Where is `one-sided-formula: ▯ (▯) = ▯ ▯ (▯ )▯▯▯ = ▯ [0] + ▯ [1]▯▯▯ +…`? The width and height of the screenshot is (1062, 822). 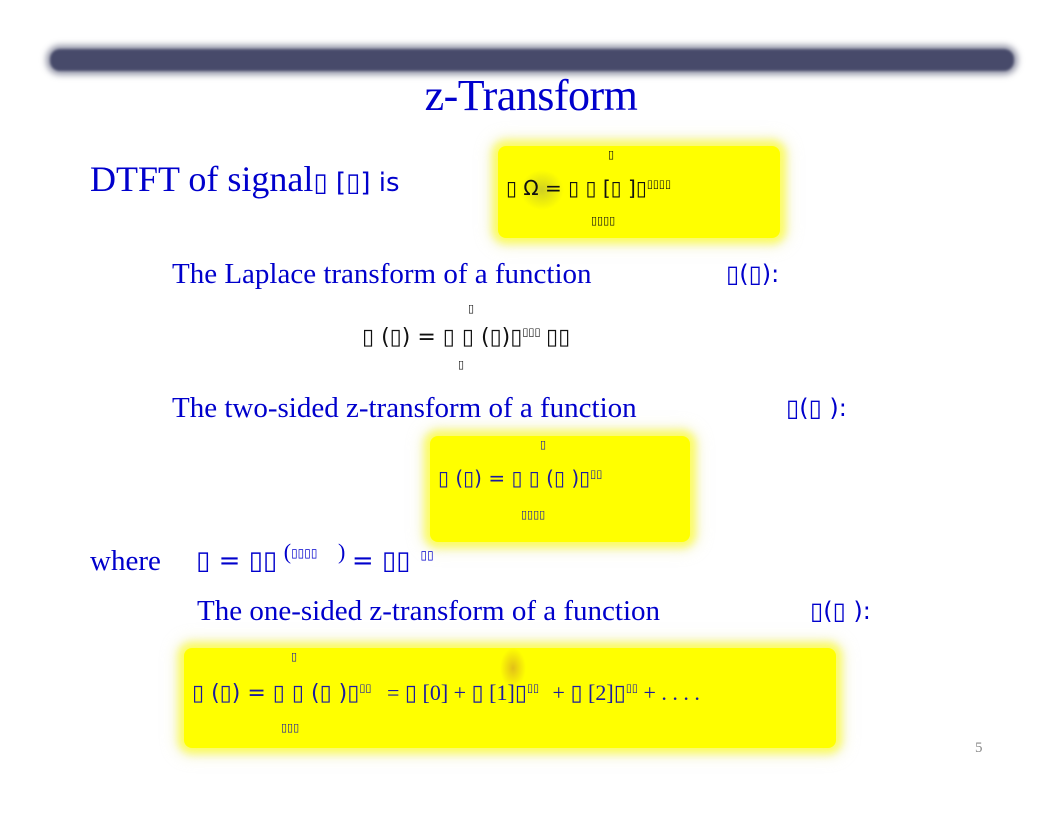
one-sided-formula: ▯ (▯) = ▯ ▯ (▯ )▯▯▯ = ▯ [0] + ▯ [1]▯▯▯ +… is located at coordinates (446, 693).